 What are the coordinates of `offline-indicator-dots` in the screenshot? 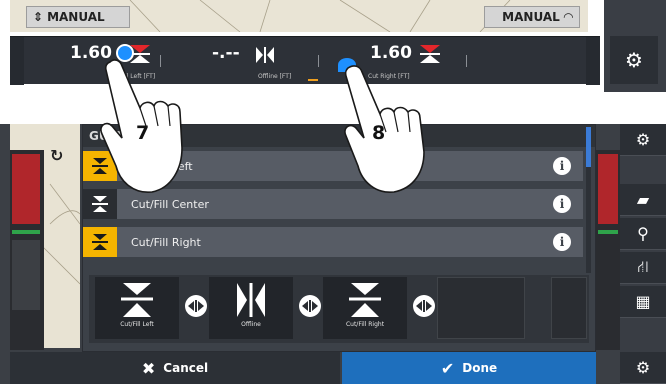 It's located at (313, 80).